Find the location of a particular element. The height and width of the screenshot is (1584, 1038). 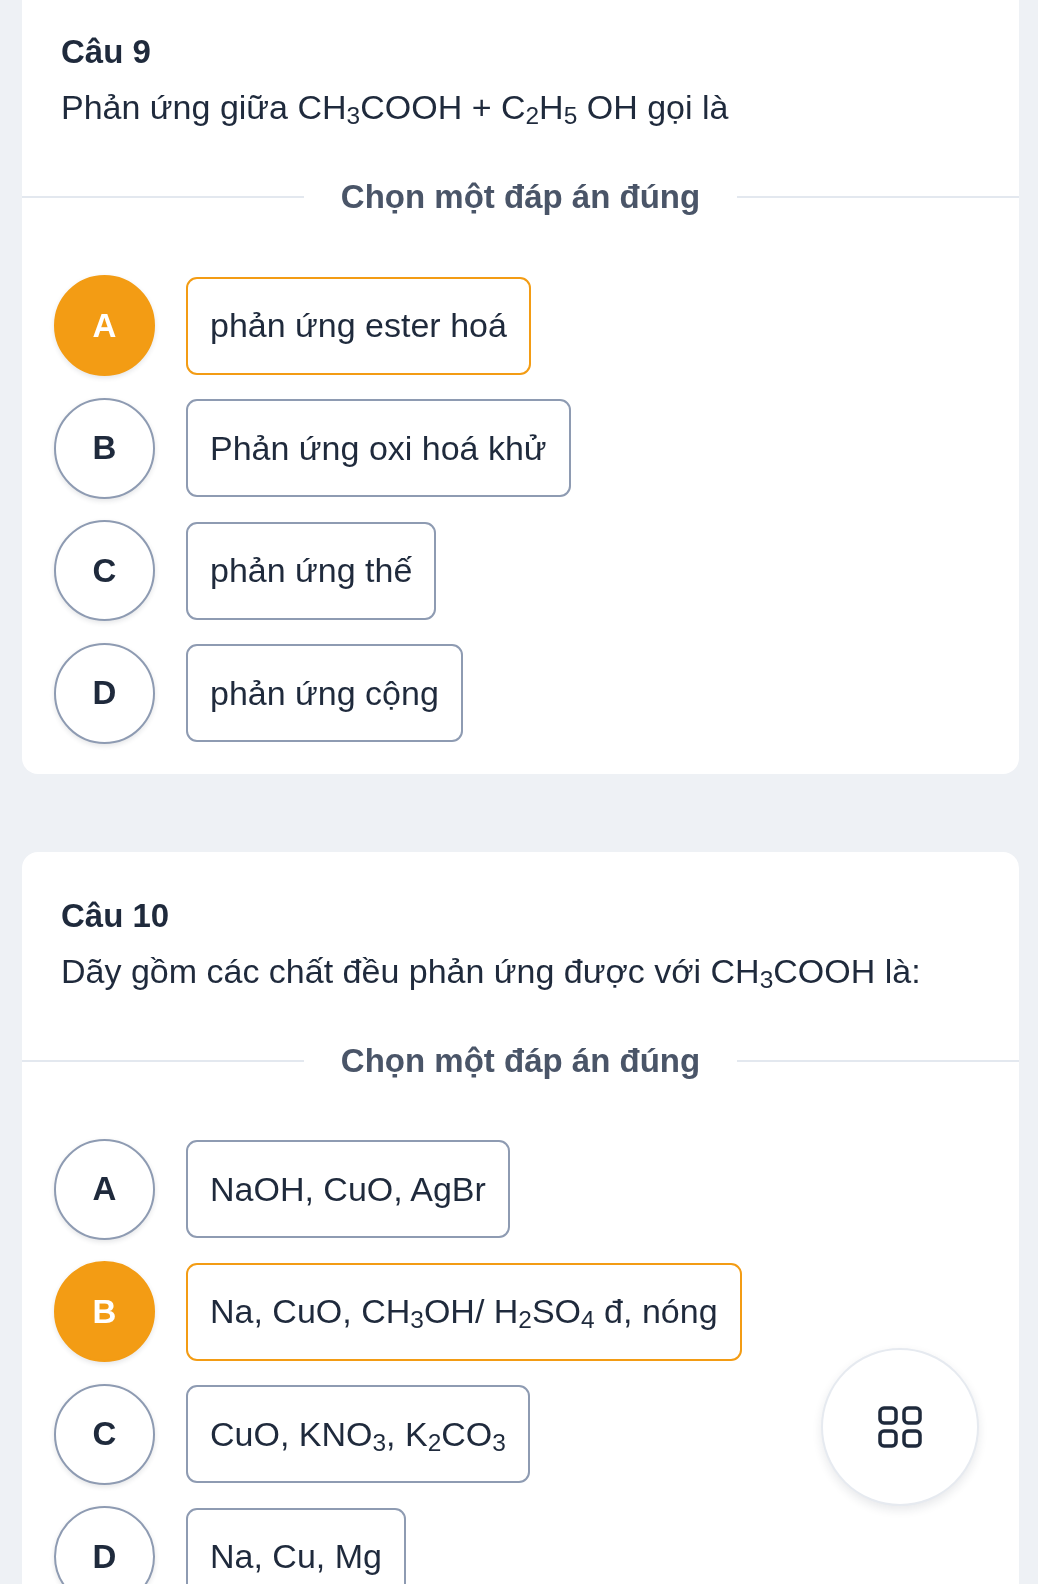

grid-icon is located at coordinates (900, 1427).